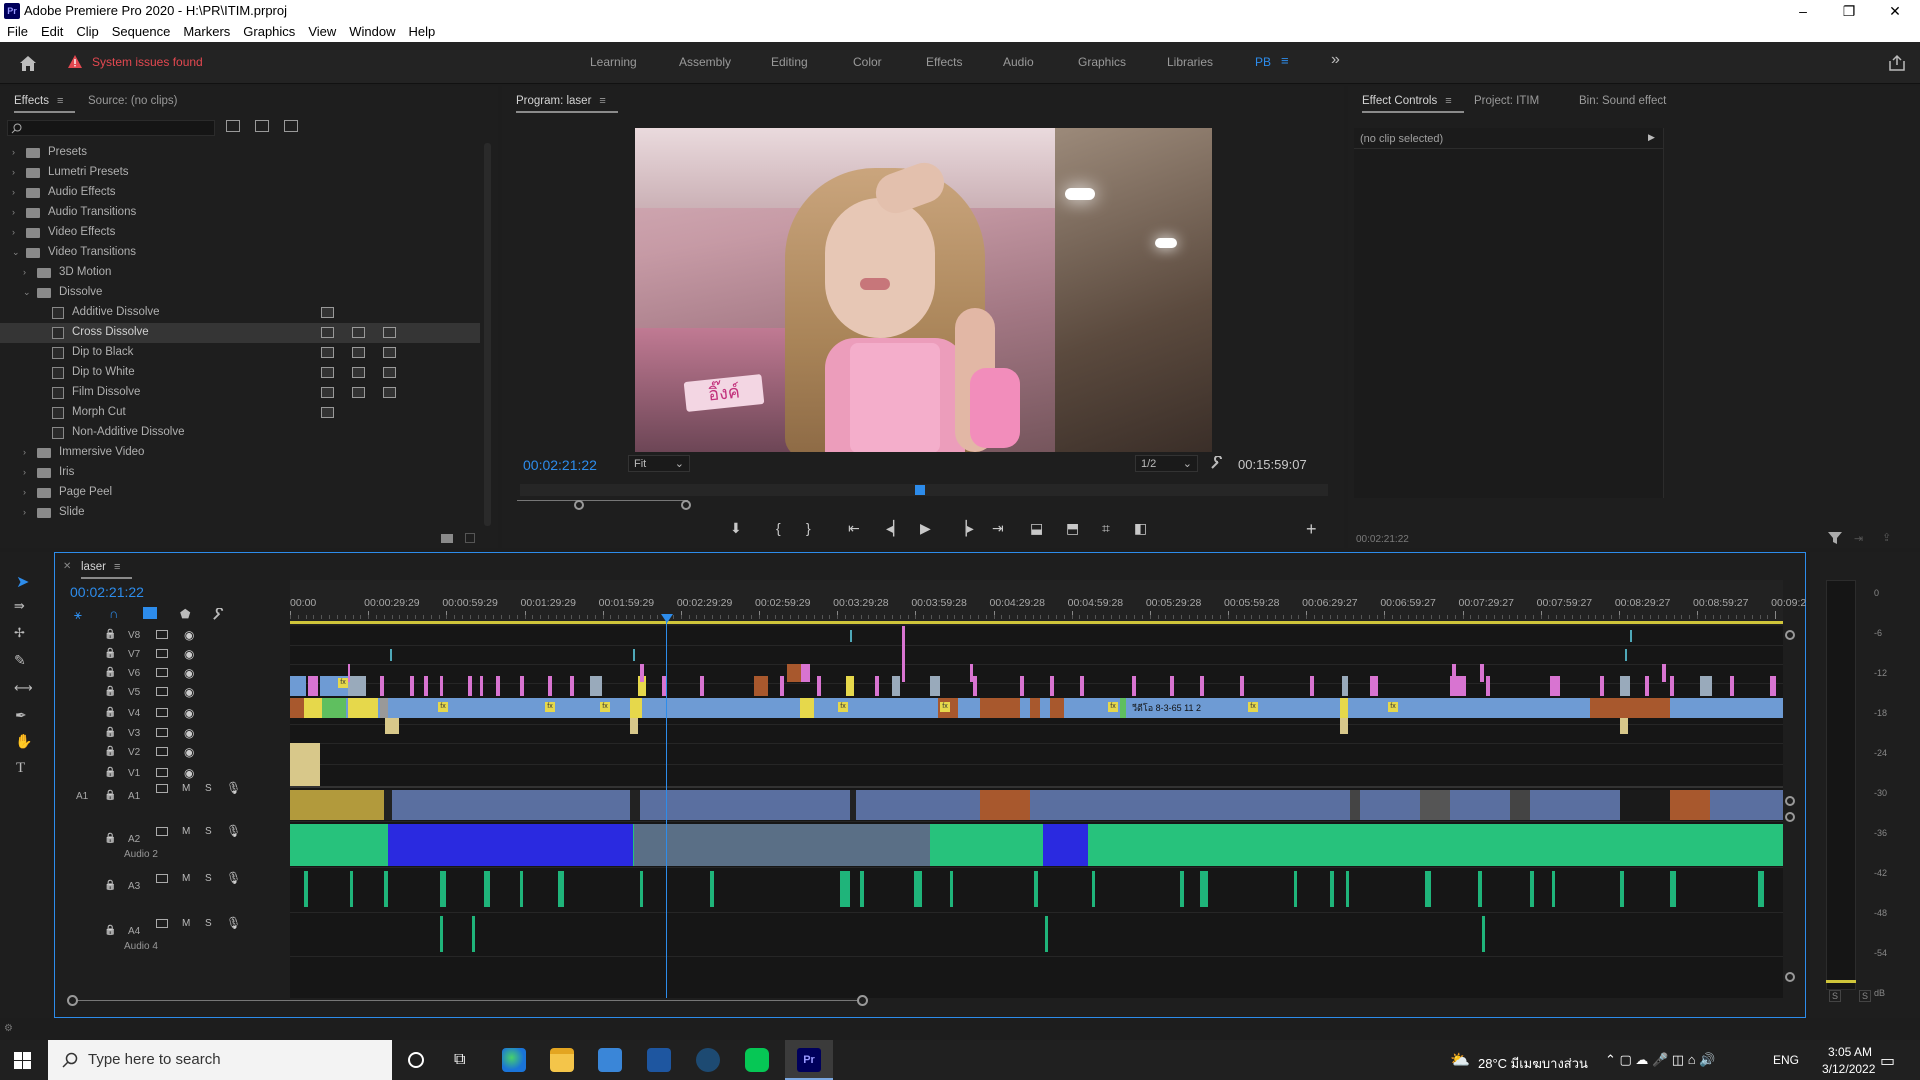 This screenshot has height=1080, width=1920. Describe the element at coordinates (291, 126) in the screenshot. I see `yuv-effects-icon` at that location.